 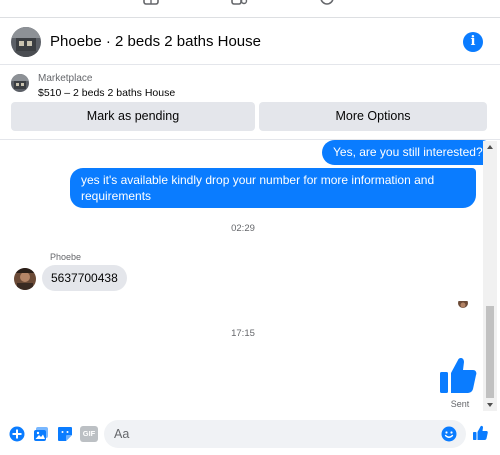 What do you see at coordinates (17, 434) in the screenshot?
I see `add-icon` at bounding box center [17, 434].